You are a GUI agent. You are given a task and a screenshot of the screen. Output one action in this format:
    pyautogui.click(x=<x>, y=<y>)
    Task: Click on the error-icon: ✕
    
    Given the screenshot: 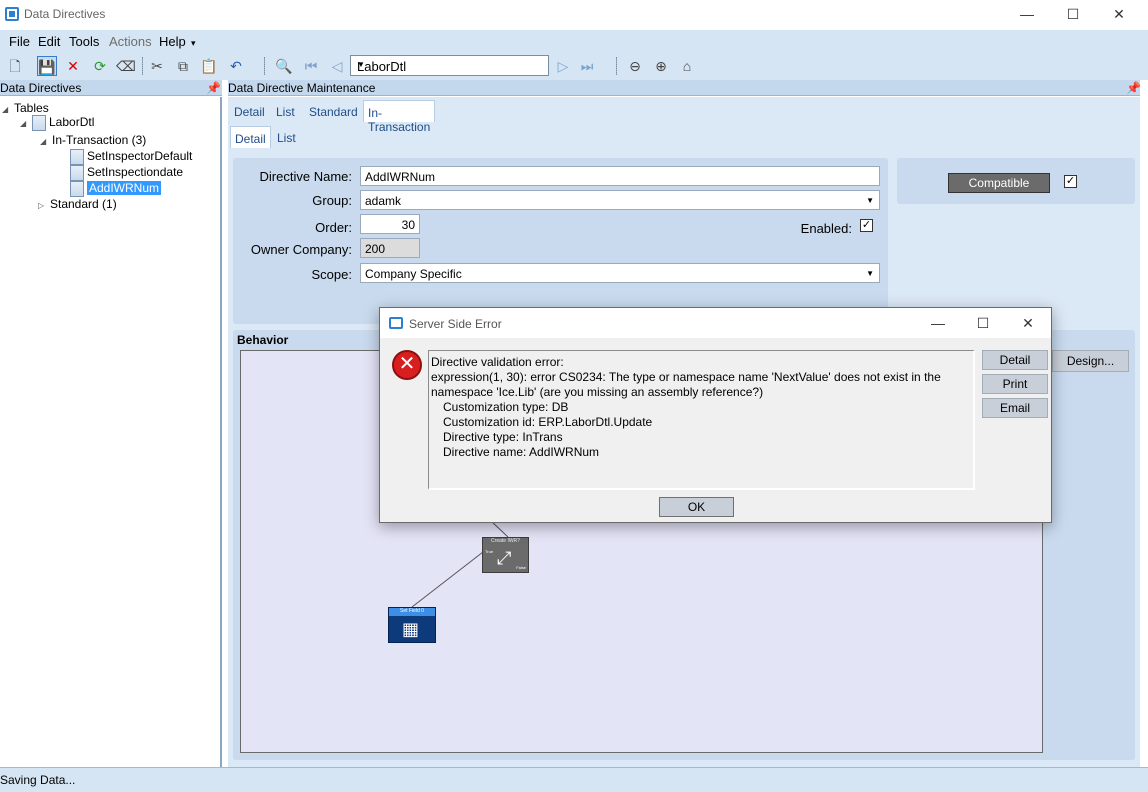 What is the action you would take?
    pyautogui.click(x=407, y=365)
    